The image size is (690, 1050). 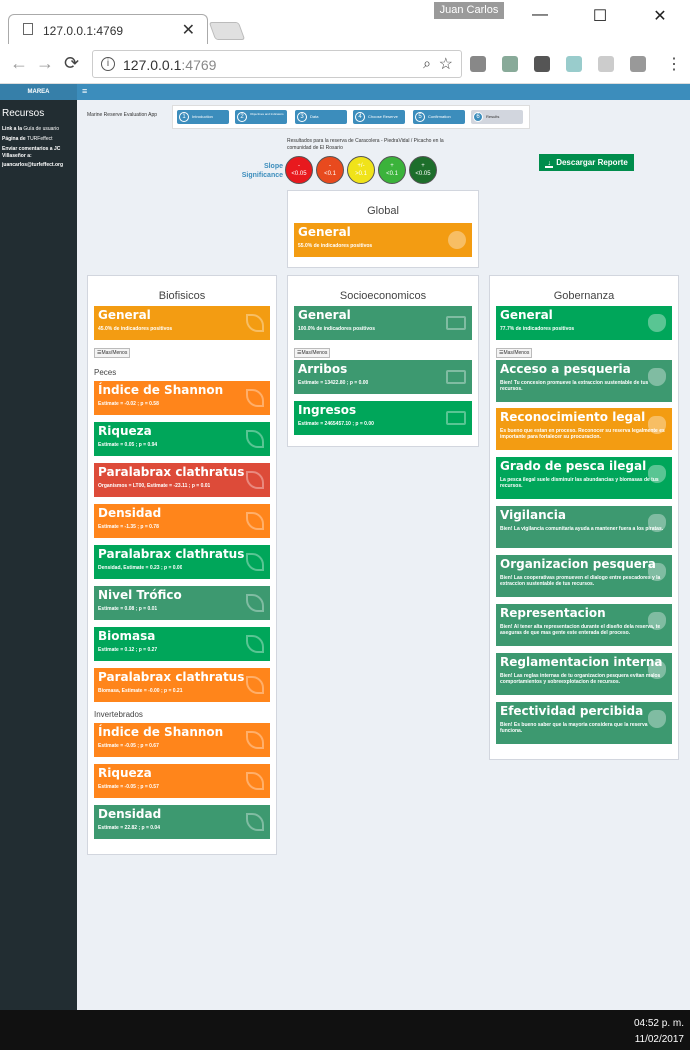 What do you see at coordinates (108, 64) in the screenshot?
I see `info-icon: i` at bounding box center [108, 64].